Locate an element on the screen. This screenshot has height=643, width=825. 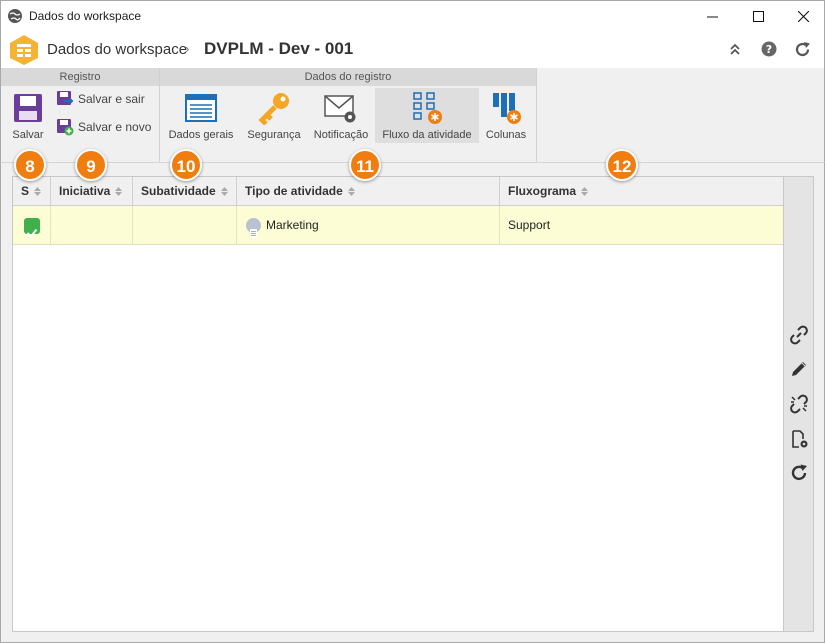
page-header: Dados do workspace › DVPLM - Dev - 001 ? is located at coordinates (412, 49).